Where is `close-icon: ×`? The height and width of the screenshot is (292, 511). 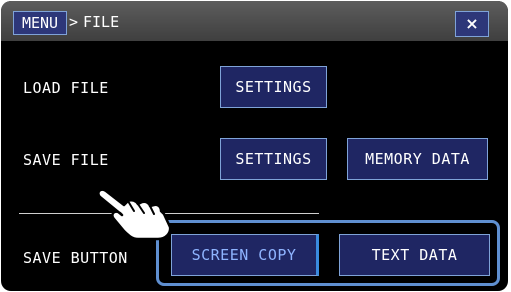 close-icon: × is located at coordinates (472, 24).